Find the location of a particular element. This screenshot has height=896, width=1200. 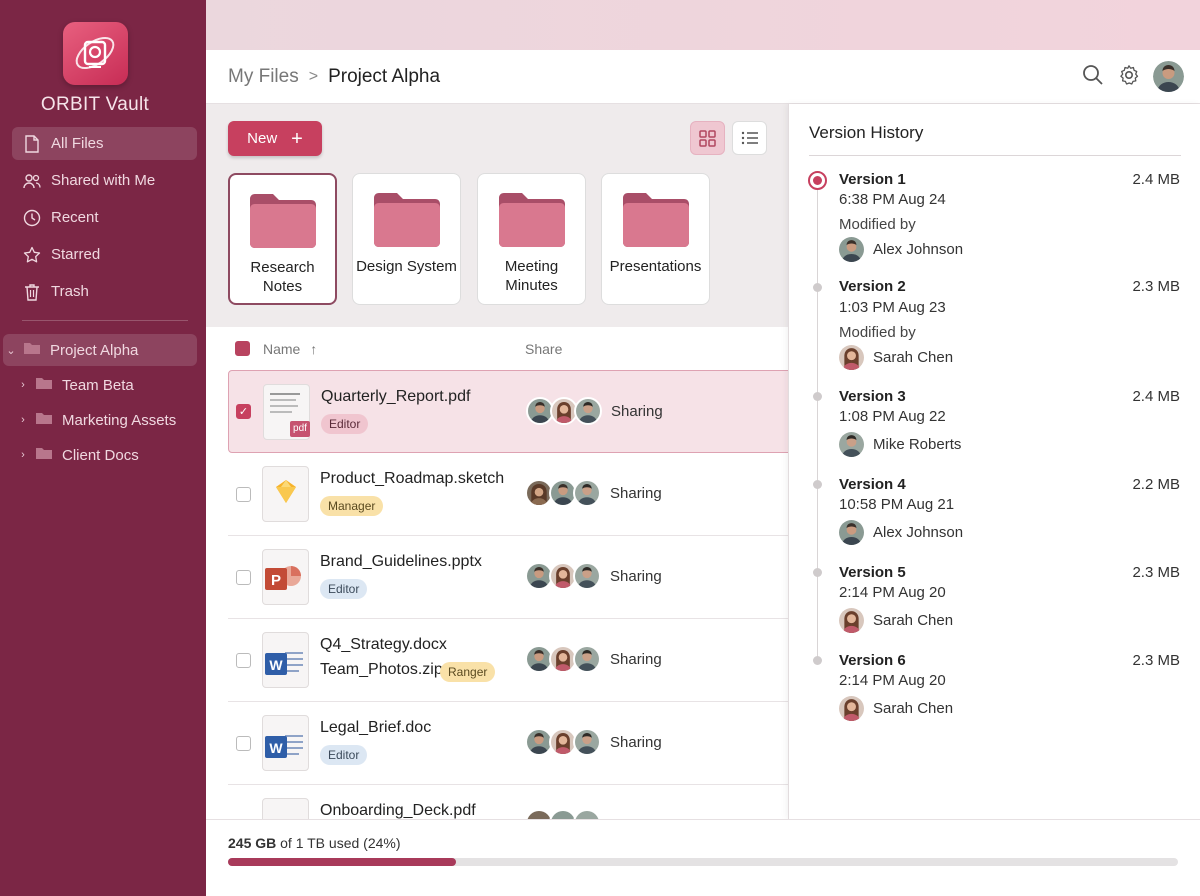

list-icon is located at coordinates (749, 138).